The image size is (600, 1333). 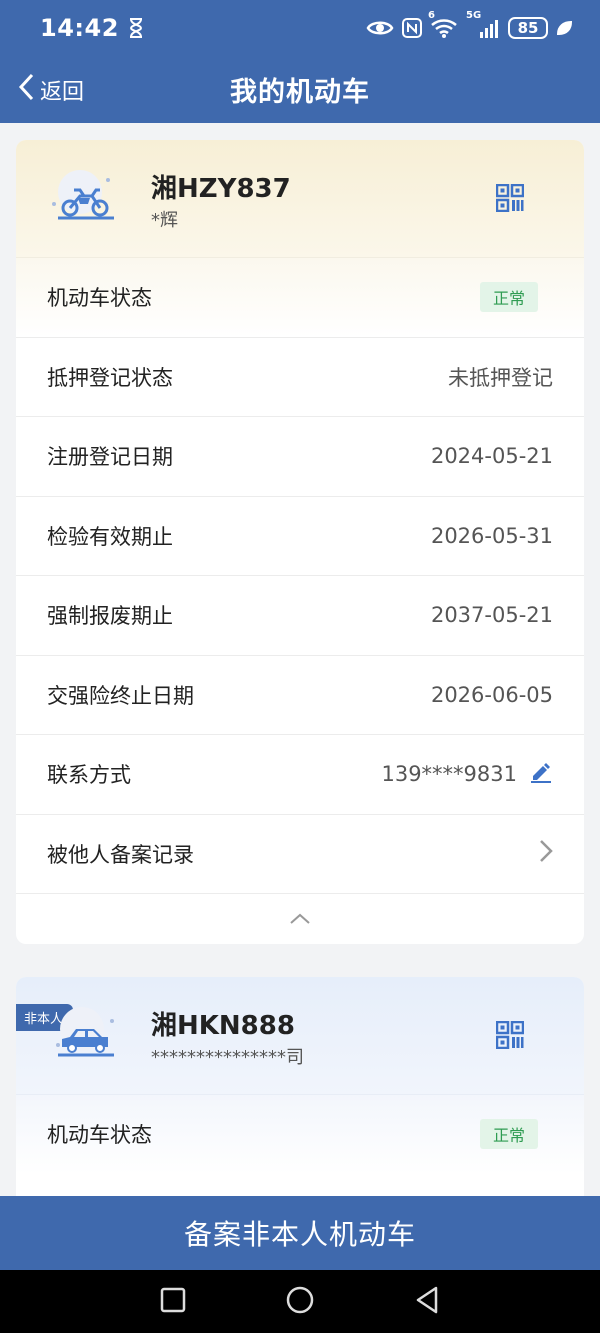 I want to click on network-type: 5G, so click(x=474, y=15).